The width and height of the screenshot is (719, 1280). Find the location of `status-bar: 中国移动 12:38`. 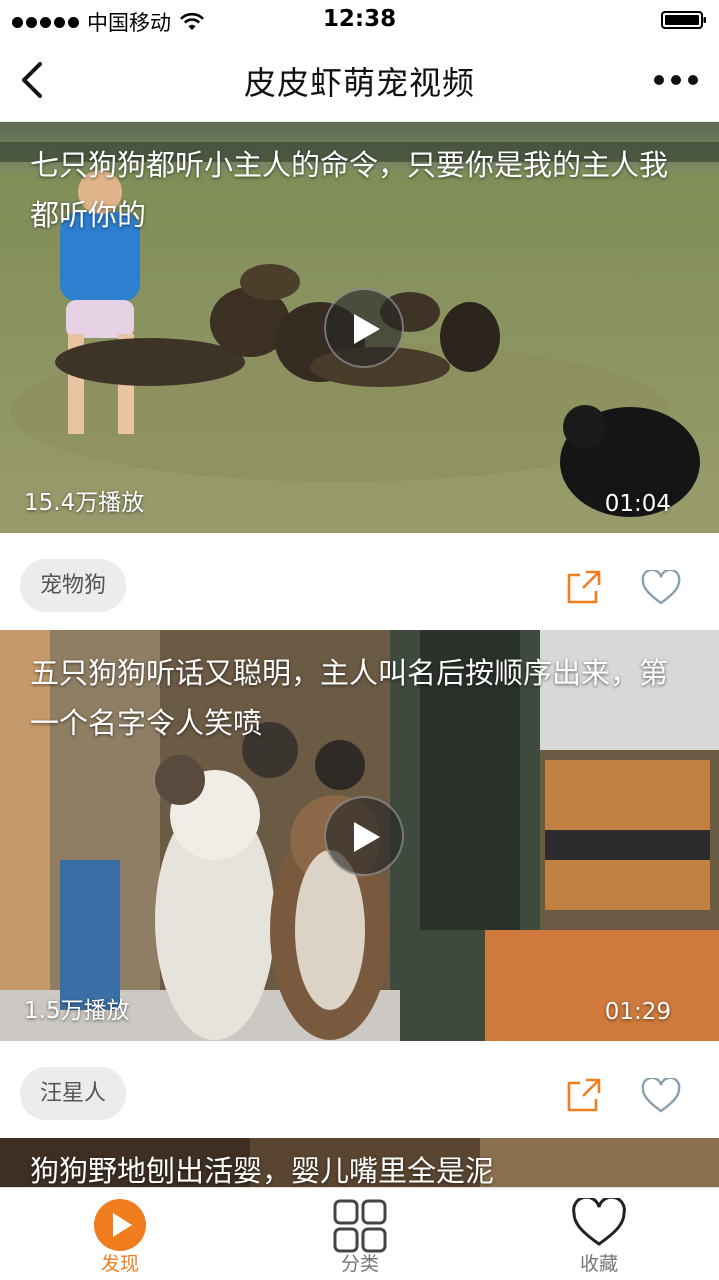

status-bar: 中国移动 12:38 is located at coordinates (359, 20).